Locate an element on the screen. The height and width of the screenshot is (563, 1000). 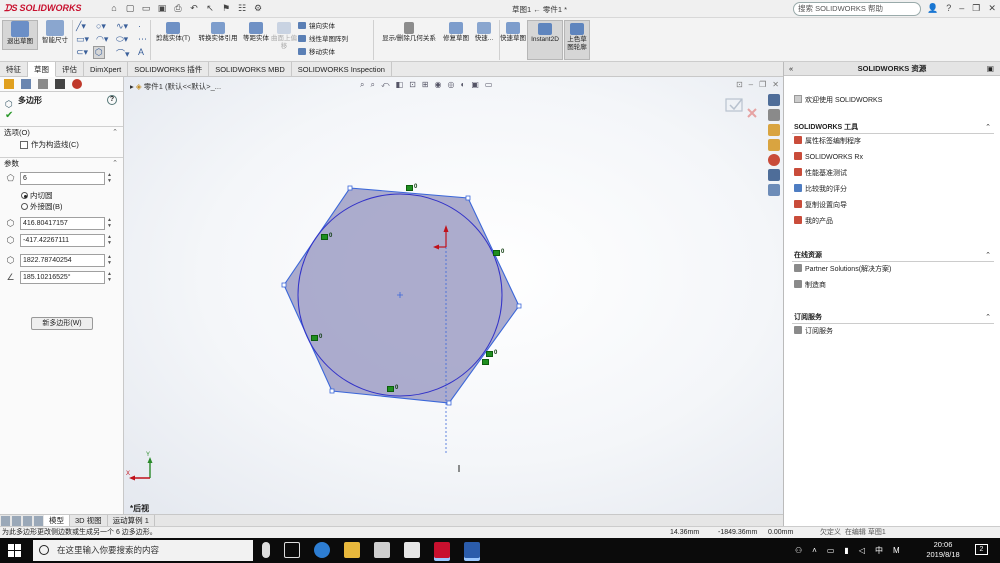
tool-item: 我的产品 is located at coordinates (893, 222).